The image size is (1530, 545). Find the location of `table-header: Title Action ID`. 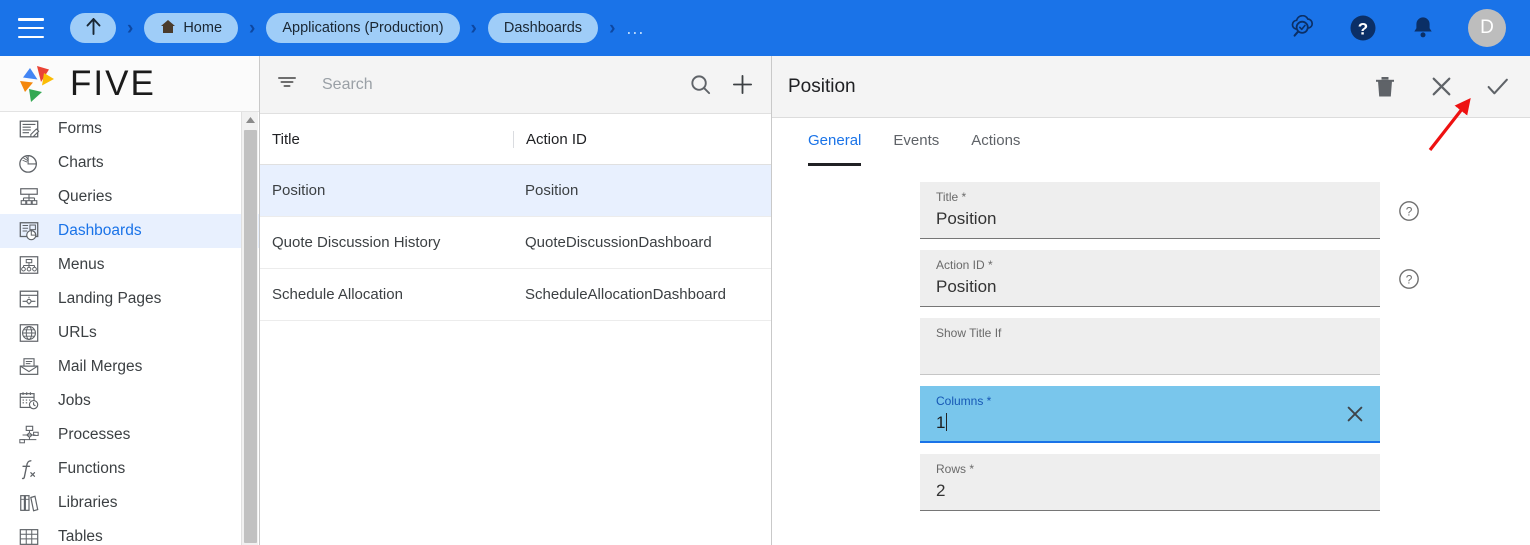

table-header: Title Action ID is located at coordinates (515, 139).